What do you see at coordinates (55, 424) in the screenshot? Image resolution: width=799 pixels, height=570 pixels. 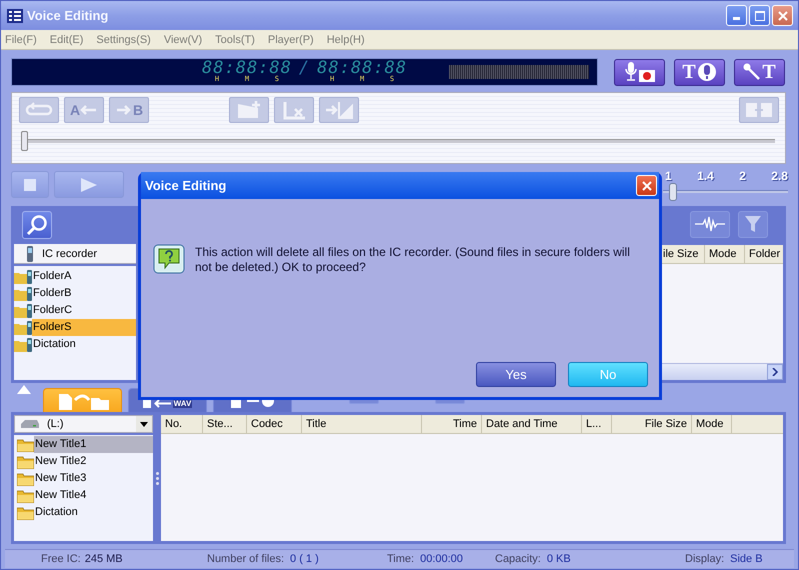 I see `drive-name: (L:)` at bounding box center [55, 424].